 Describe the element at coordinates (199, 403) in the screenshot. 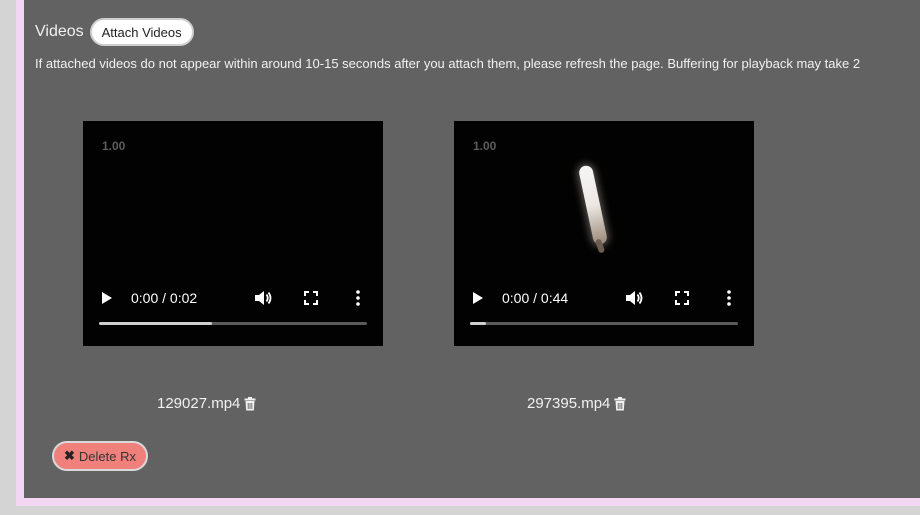

I see `filename-label: 129027.mp4` at that location.